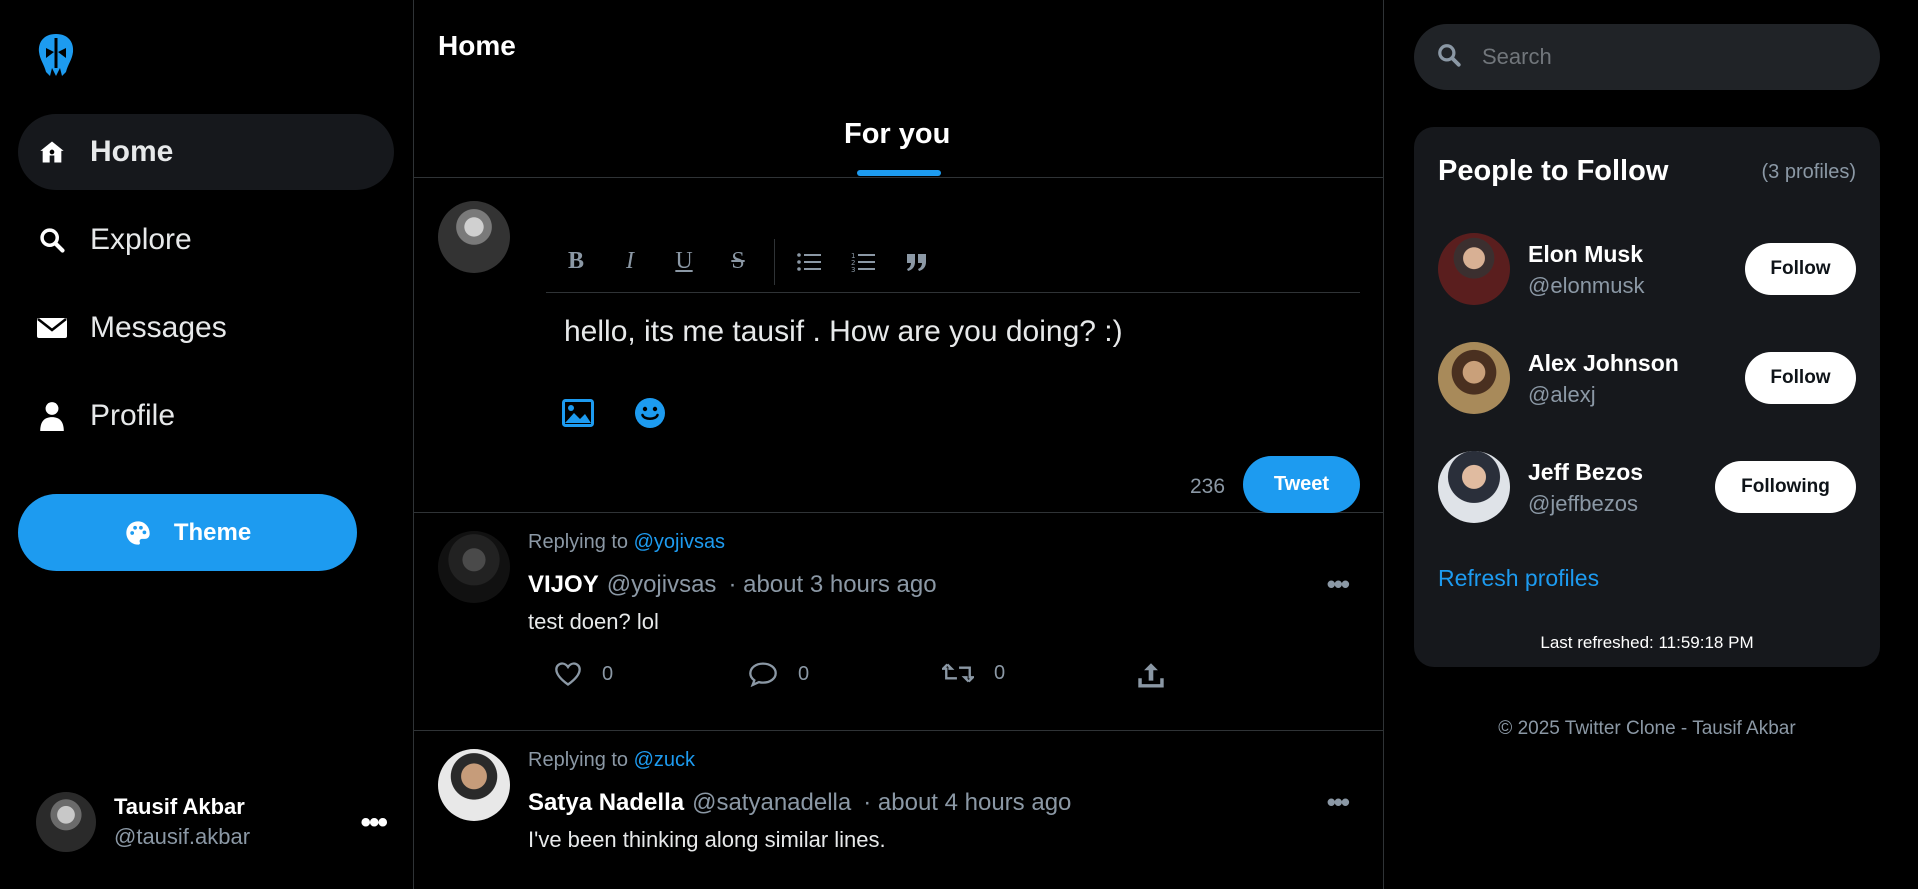 Image resolution: width=1918 pixels, height=889 pixels. Describe the element at coordinates (778, 674) in the screenshot. I see `comment-button: 0` at that location.